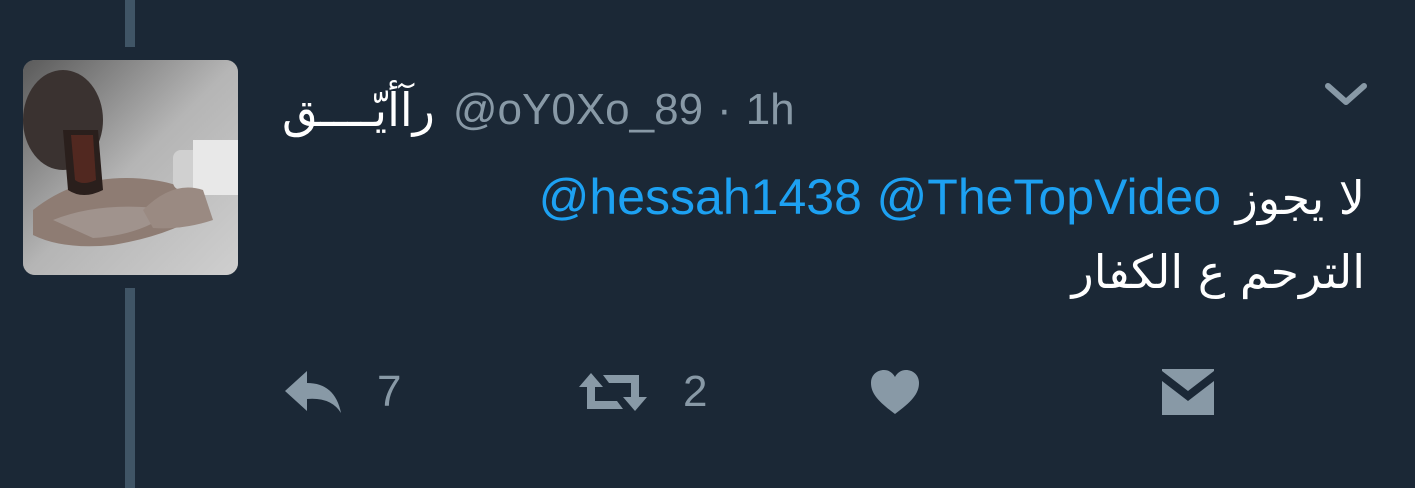 The width and height of the screenshot is (1415, 488). What do you see at coordinates (1218, 272) in the screenshot?
I see `tweet-text-suffix: الترحم ع الكفار` at bounding box center [1218, 272].